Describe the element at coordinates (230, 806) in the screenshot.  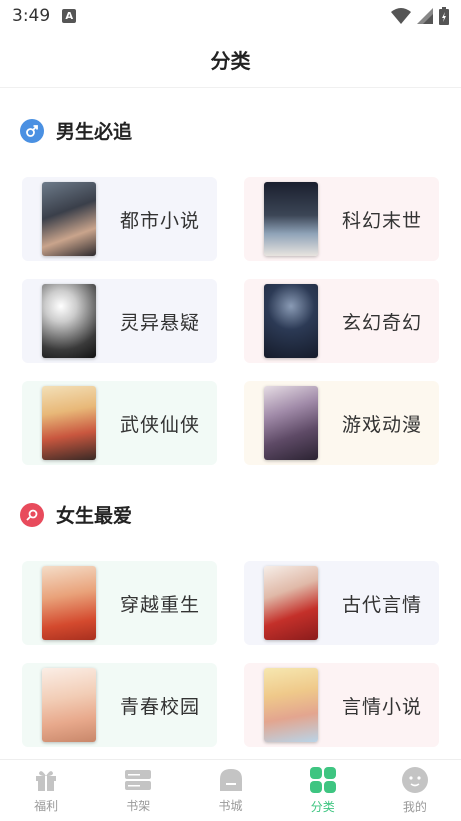
I see `tab-label: 书城` at that location.